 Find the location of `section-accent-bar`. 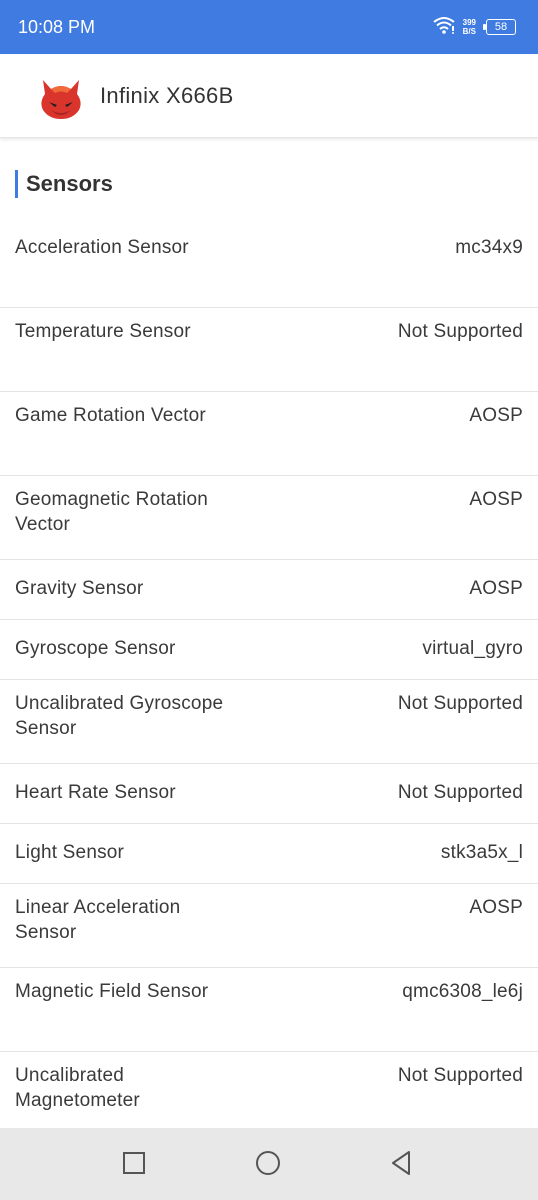

section-accent-bar is located at coordinates (16, 184).